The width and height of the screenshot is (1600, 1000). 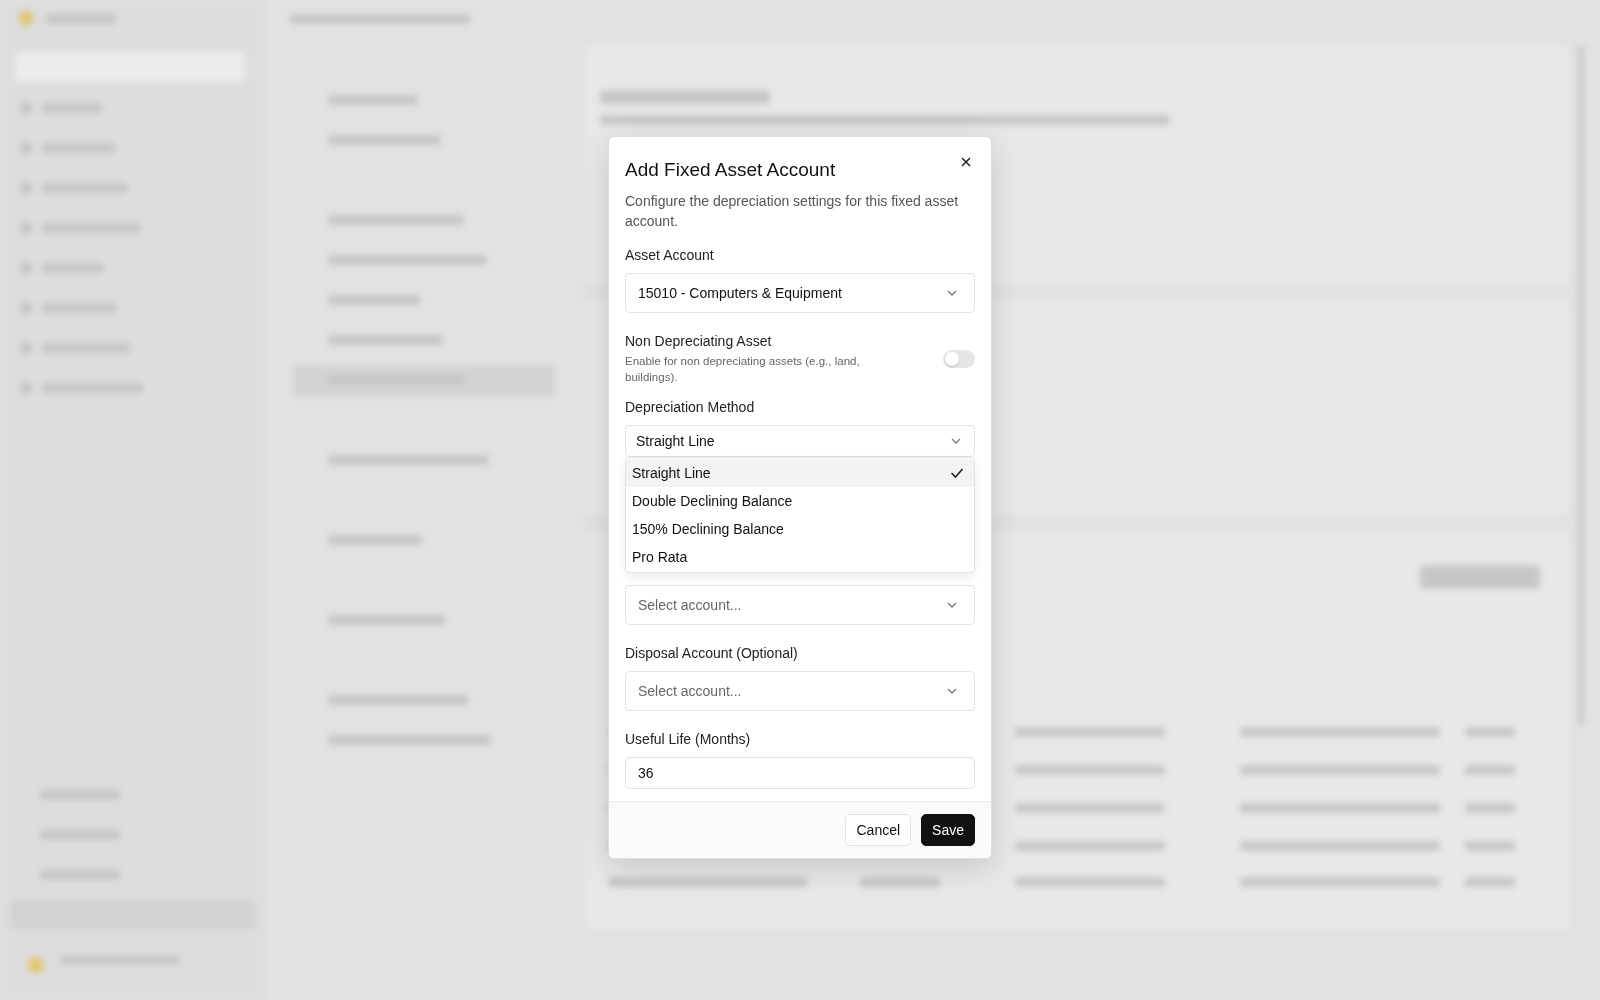 I want to click on dropdown-option: 150% Declining Balance, so click(x=800, y=529).